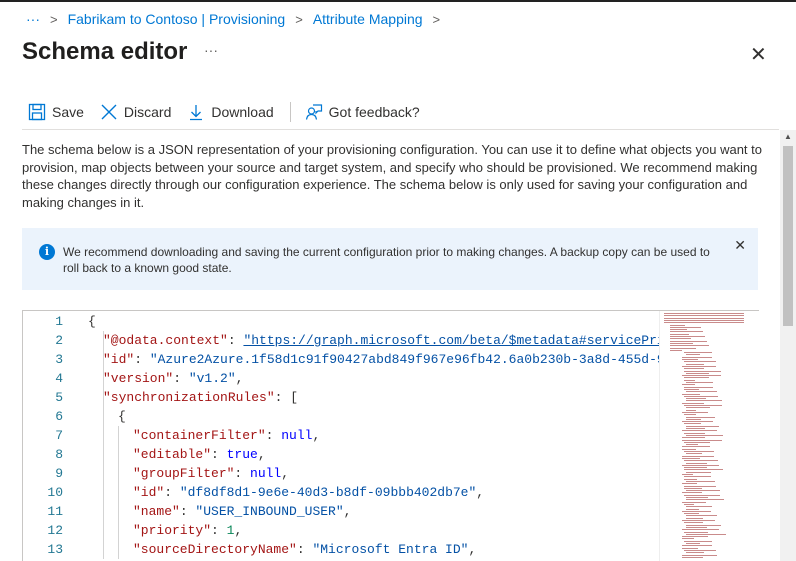  I want to click on line-number: 12, so click(55, 530).